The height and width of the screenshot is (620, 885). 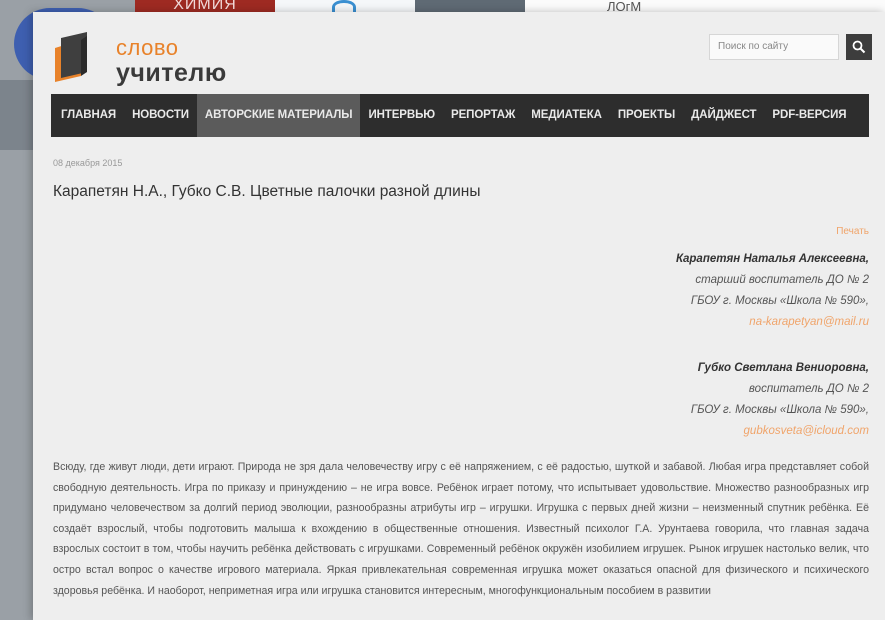 I want to click on search-icon, so click(x=859, y=47).